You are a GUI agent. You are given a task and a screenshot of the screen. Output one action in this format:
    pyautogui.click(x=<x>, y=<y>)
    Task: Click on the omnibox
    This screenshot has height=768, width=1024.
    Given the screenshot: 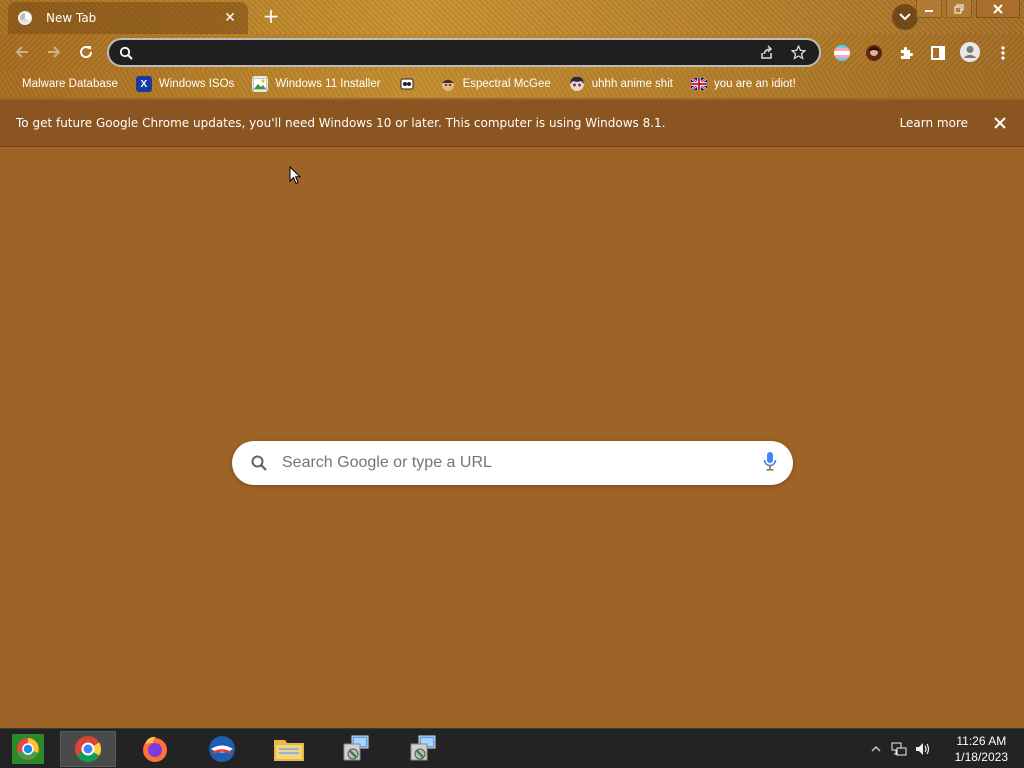 What is the action you would take?
    pyautogui.click(x=464, y=52)
    